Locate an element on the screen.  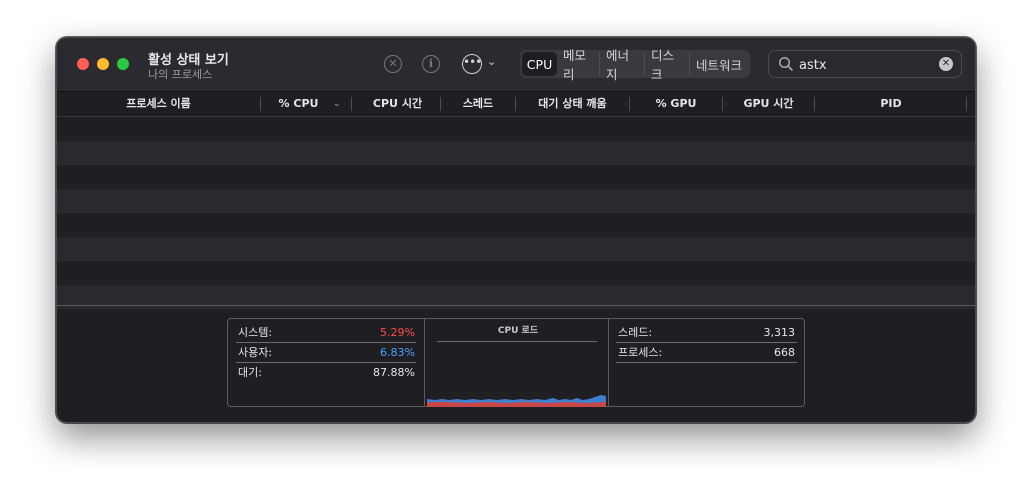
idle-label: 대기: is located at coordinates (250, 372).